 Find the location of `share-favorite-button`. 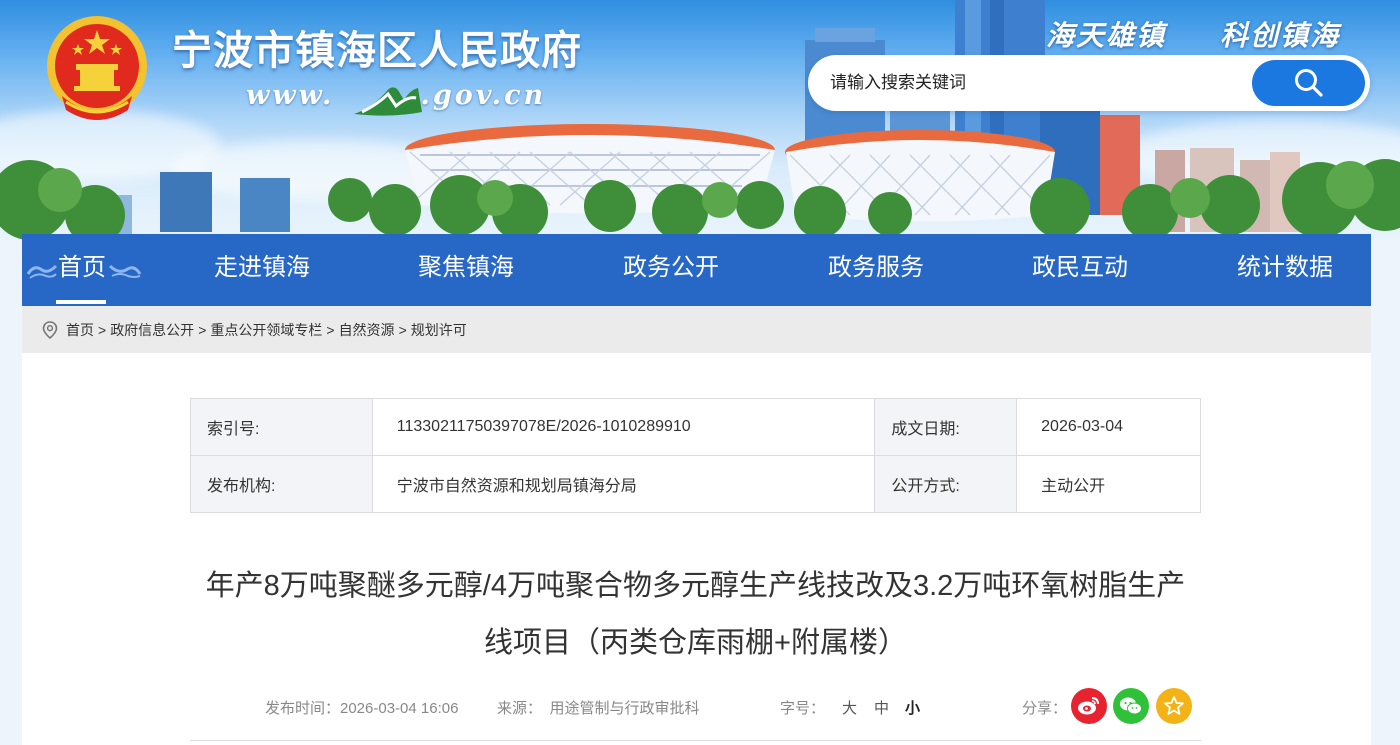

share-favorite-button is located at coordinates (1174, 706).